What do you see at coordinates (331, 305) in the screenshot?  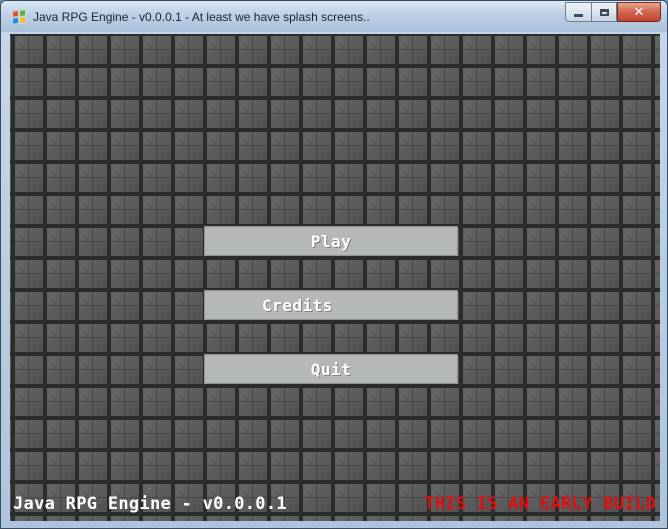 I see `credits-button: Credits` at bounding box center [331, 305].